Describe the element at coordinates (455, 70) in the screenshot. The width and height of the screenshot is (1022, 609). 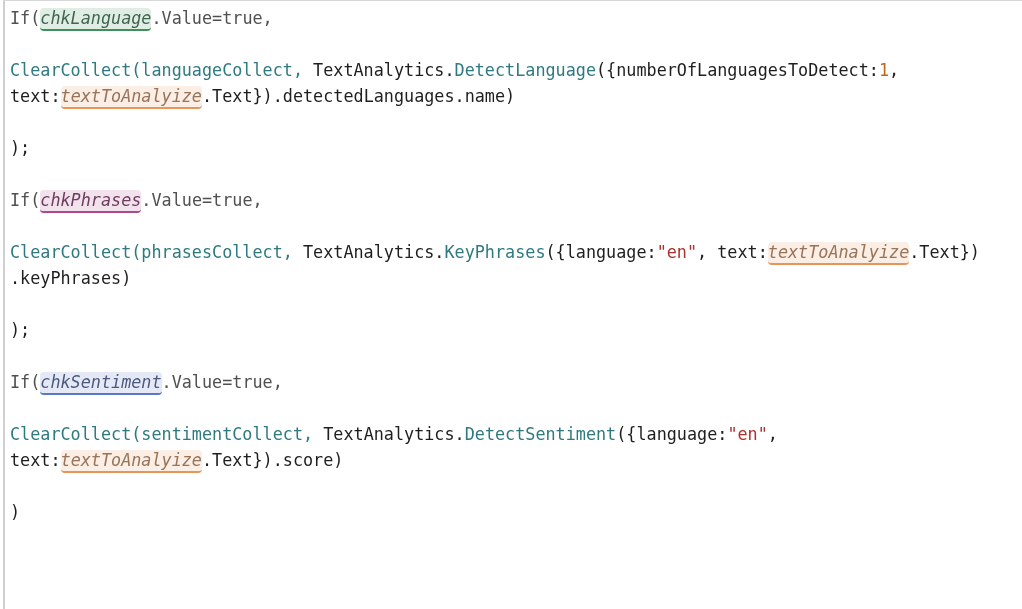
I see `code-text: ClearCollect(languageCollect, TextAnalytics.DetectLanguage({numberOfLanguagesToDetect:1,` at that location.